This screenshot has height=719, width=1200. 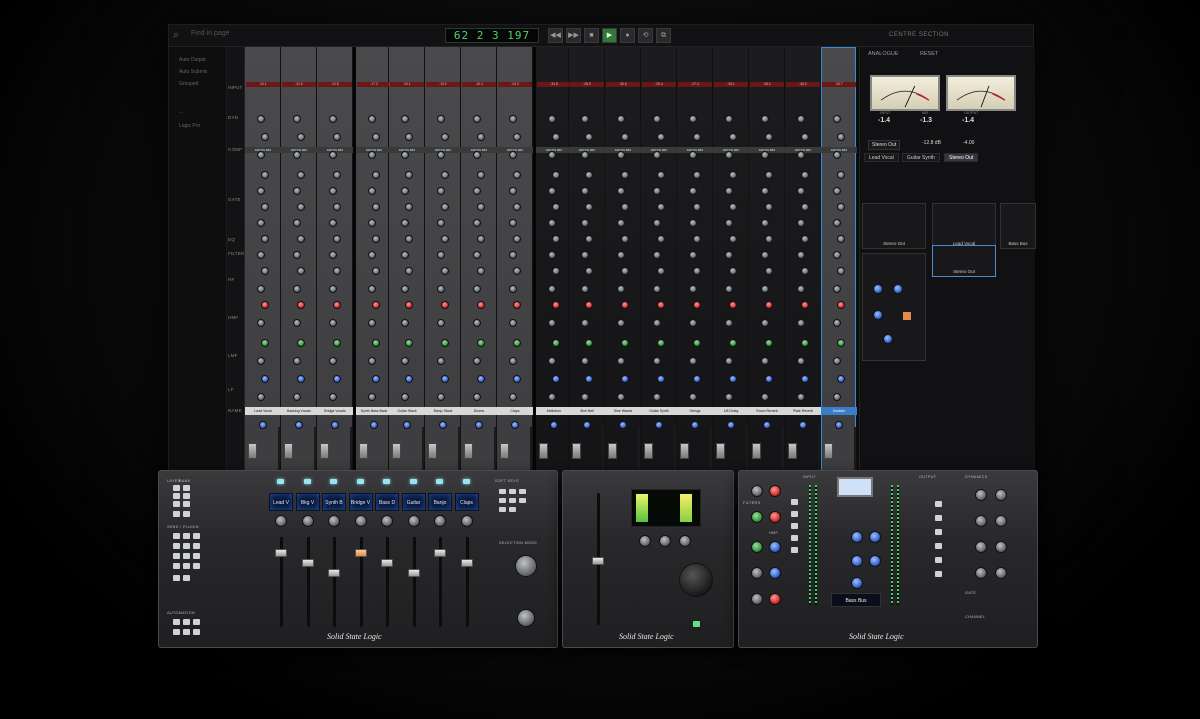 What do you see at coordinates (794, 514) in the screenshot?
I see `channel-strip-button` at bounding box center [794, 514].